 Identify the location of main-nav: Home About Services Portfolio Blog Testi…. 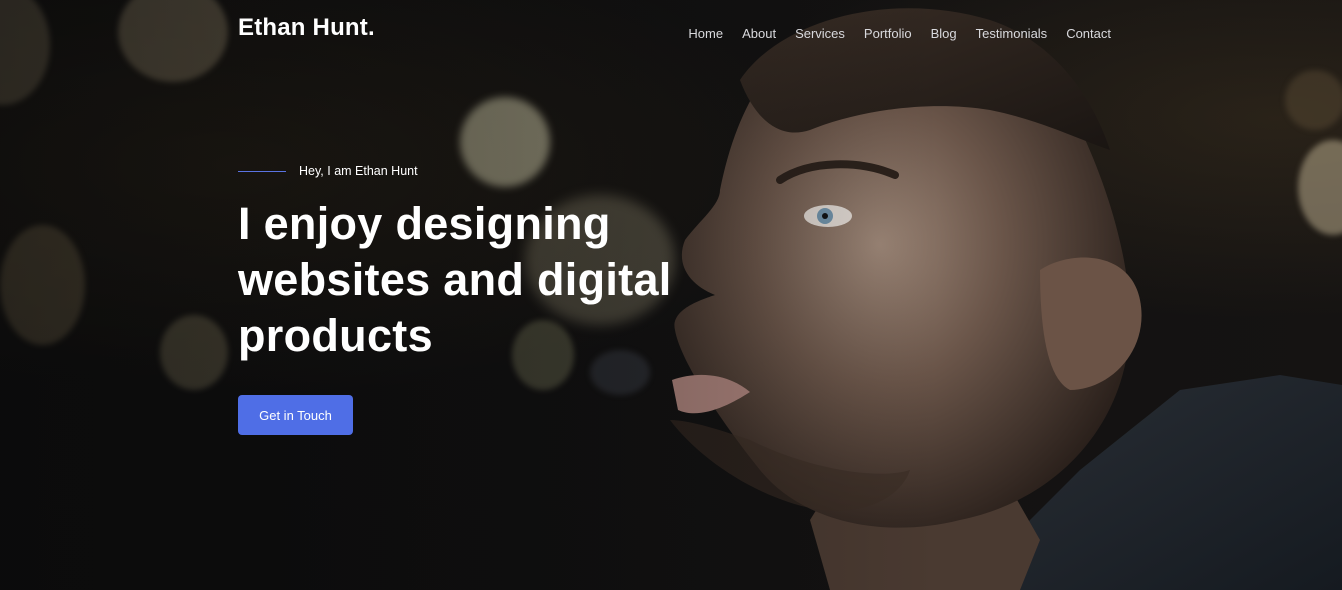
(899, 33).